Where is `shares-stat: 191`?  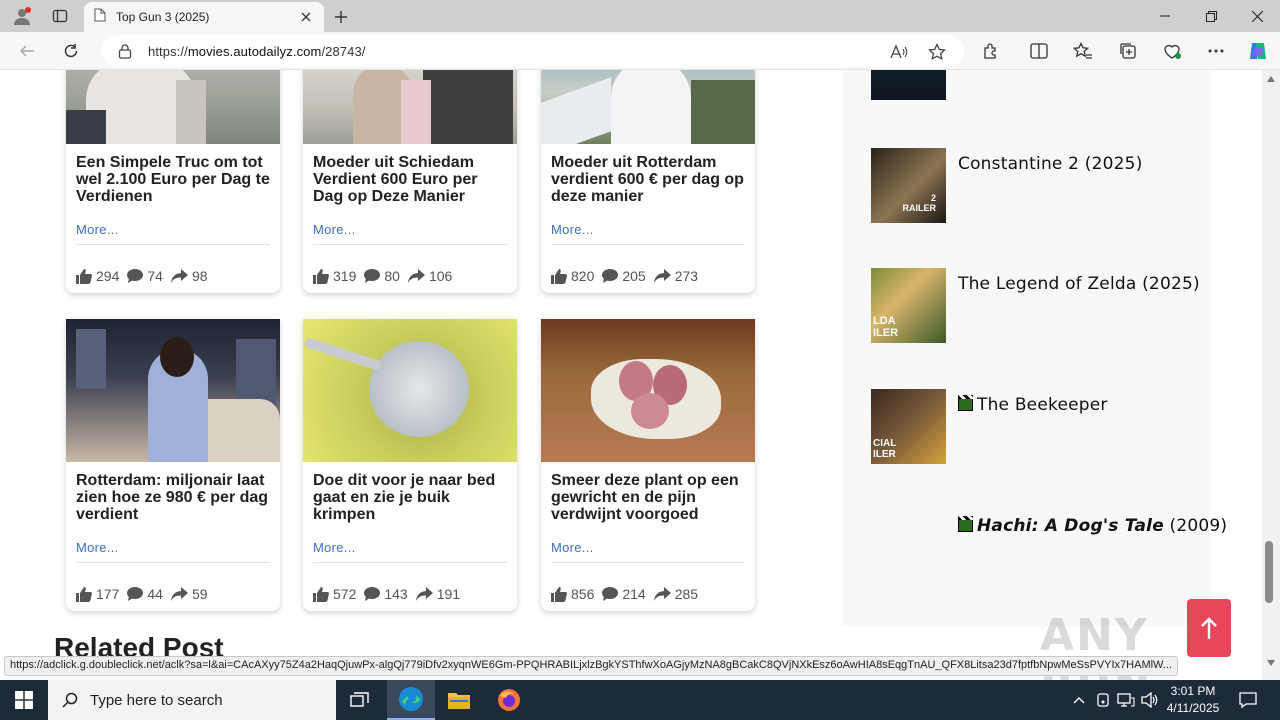
shares-stat: 191 is located at coordinates (437, 594).